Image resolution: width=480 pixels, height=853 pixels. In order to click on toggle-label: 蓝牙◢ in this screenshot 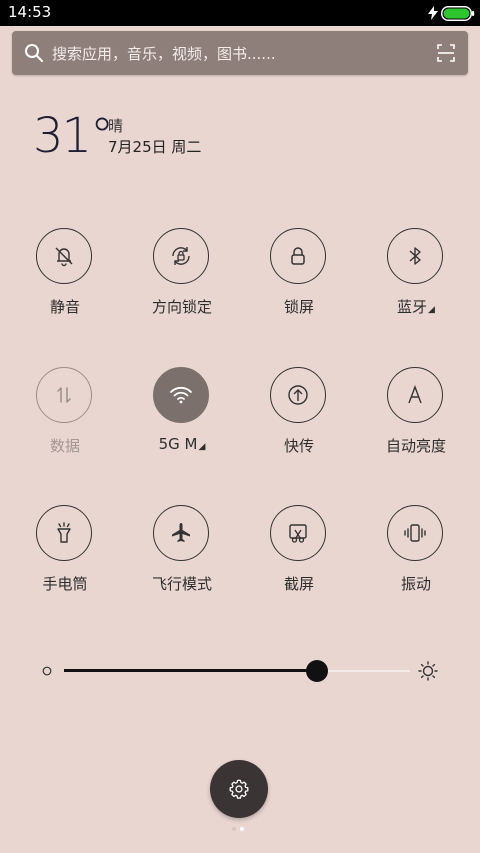, I will do `click(416, 306)`.